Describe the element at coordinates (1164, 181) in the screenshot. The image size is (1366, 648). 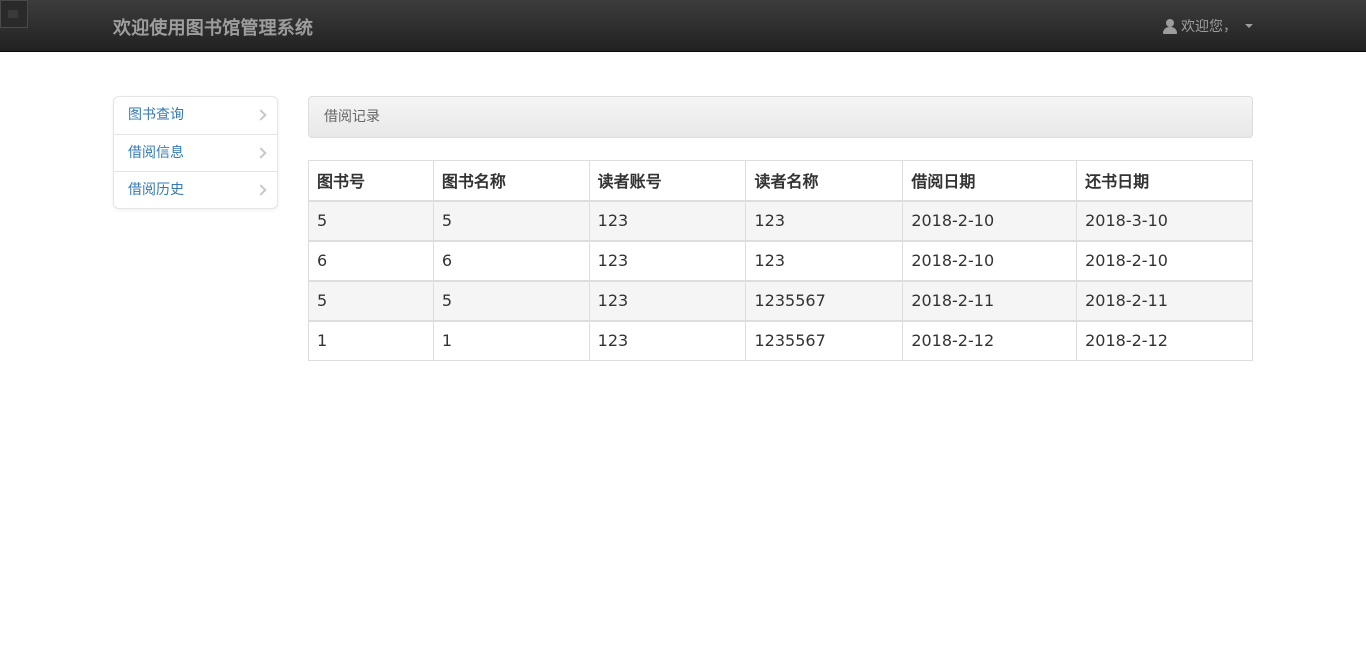
I see `column-header-return-date: 还书日期` at that location.